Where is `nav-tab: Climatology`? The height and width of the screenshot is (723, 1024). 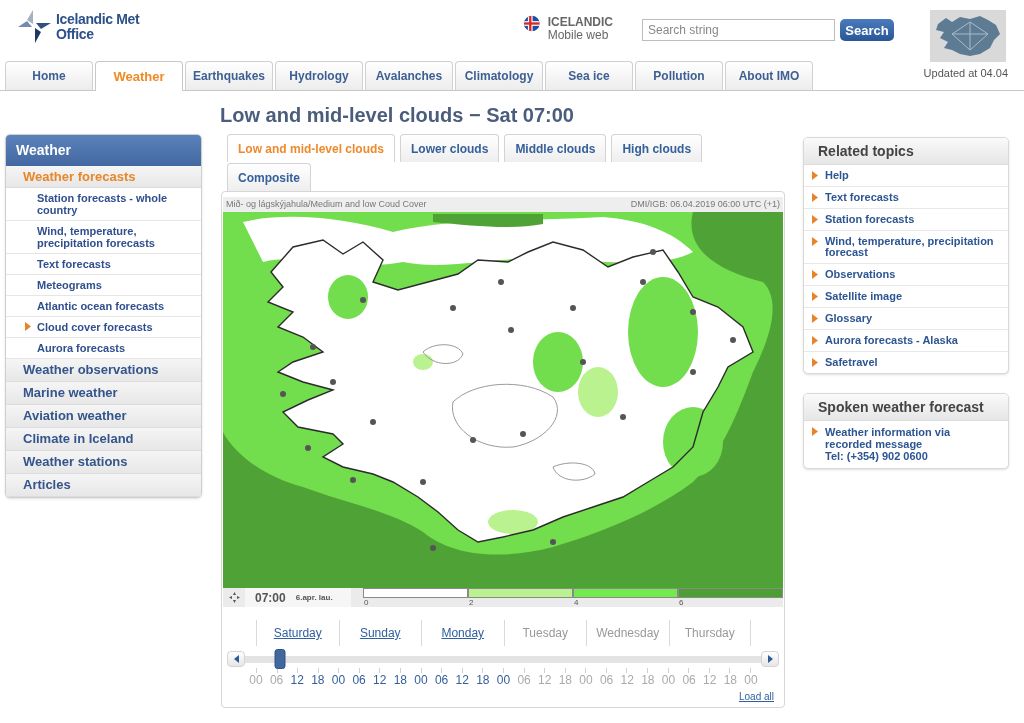
nav-tab: Climatology is located at coordinates (499, 75).